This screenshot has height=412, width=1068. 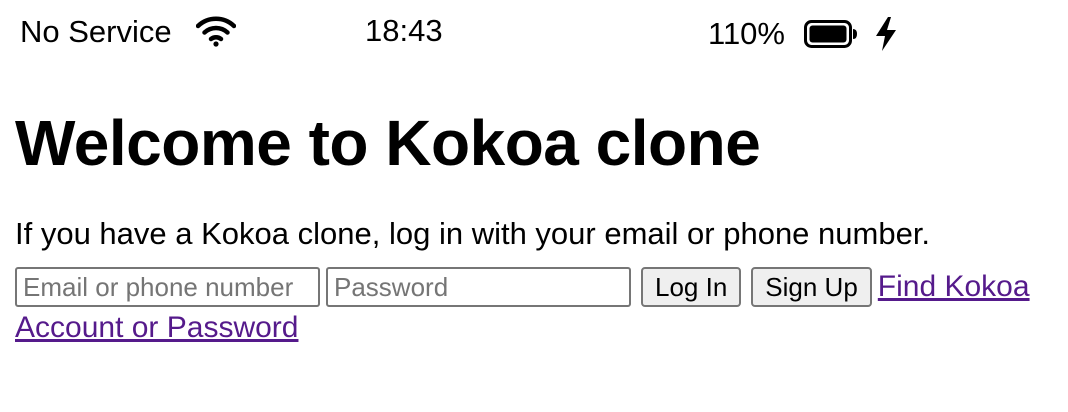 What do you see at coordinates (691, 287) in the screenshot?
I see `login-button: Log In` at bounding box center [691, 287].